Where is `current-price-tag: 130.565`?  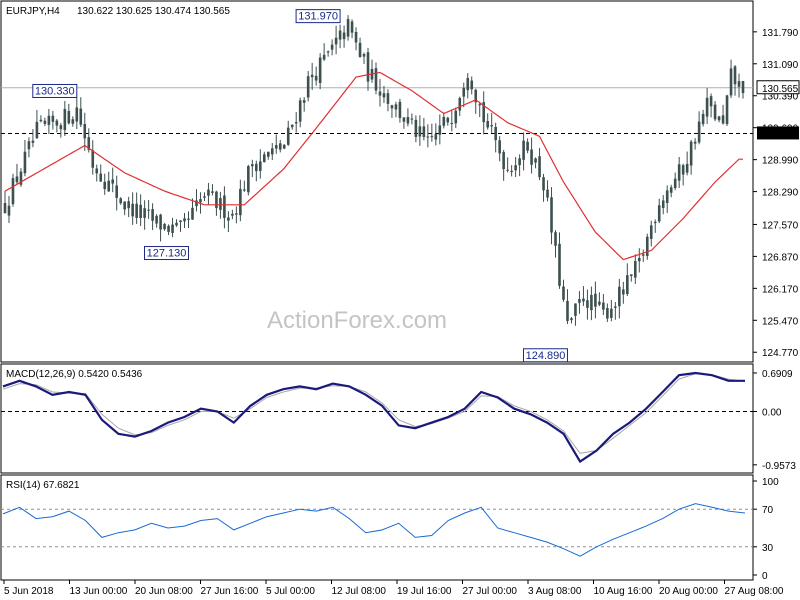 current-price-tag: 130.565 is located at coordinates (778, 87).